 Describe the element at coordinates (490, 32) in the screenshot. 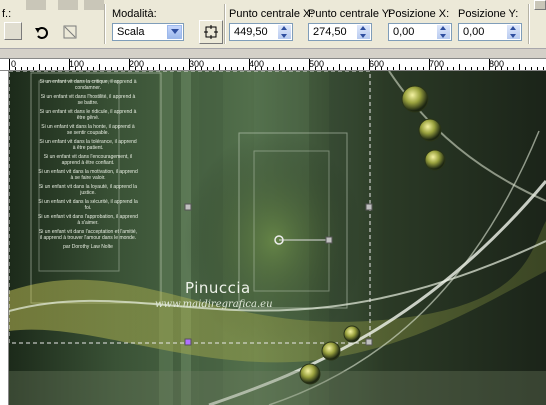

I see `pos-y-field: 0,00` at that location.